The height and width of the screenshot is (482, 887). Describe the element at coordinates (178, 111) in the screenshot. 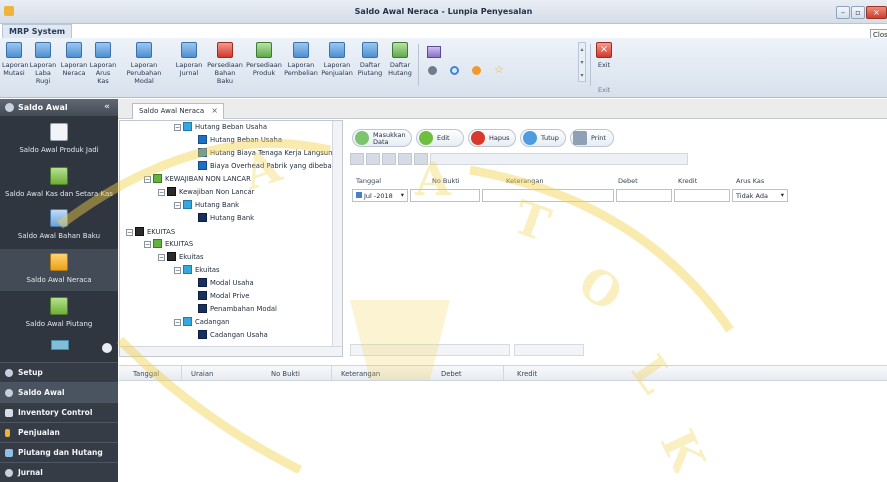

I see `tab-saldo-awal-neraca: Saldo Awal Neraca ×` at that location.